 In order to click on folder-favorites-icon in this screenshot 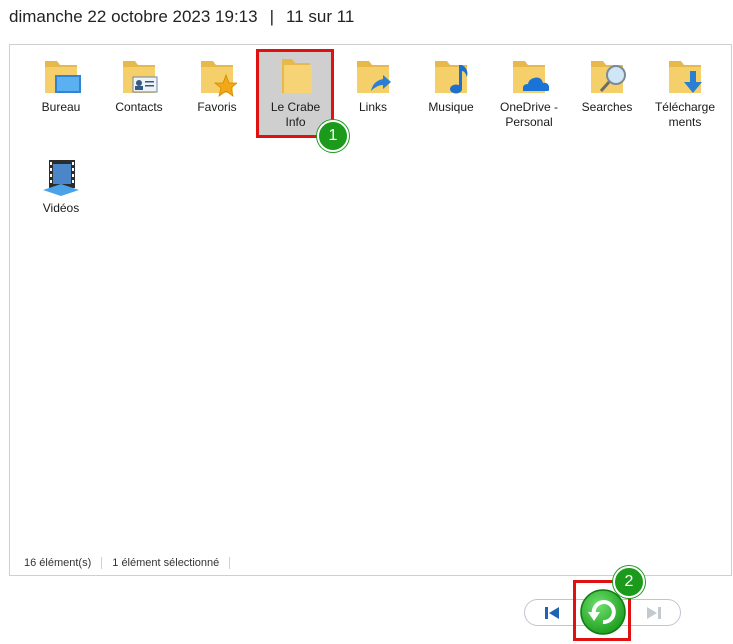, I will do `click(218, 76)`.